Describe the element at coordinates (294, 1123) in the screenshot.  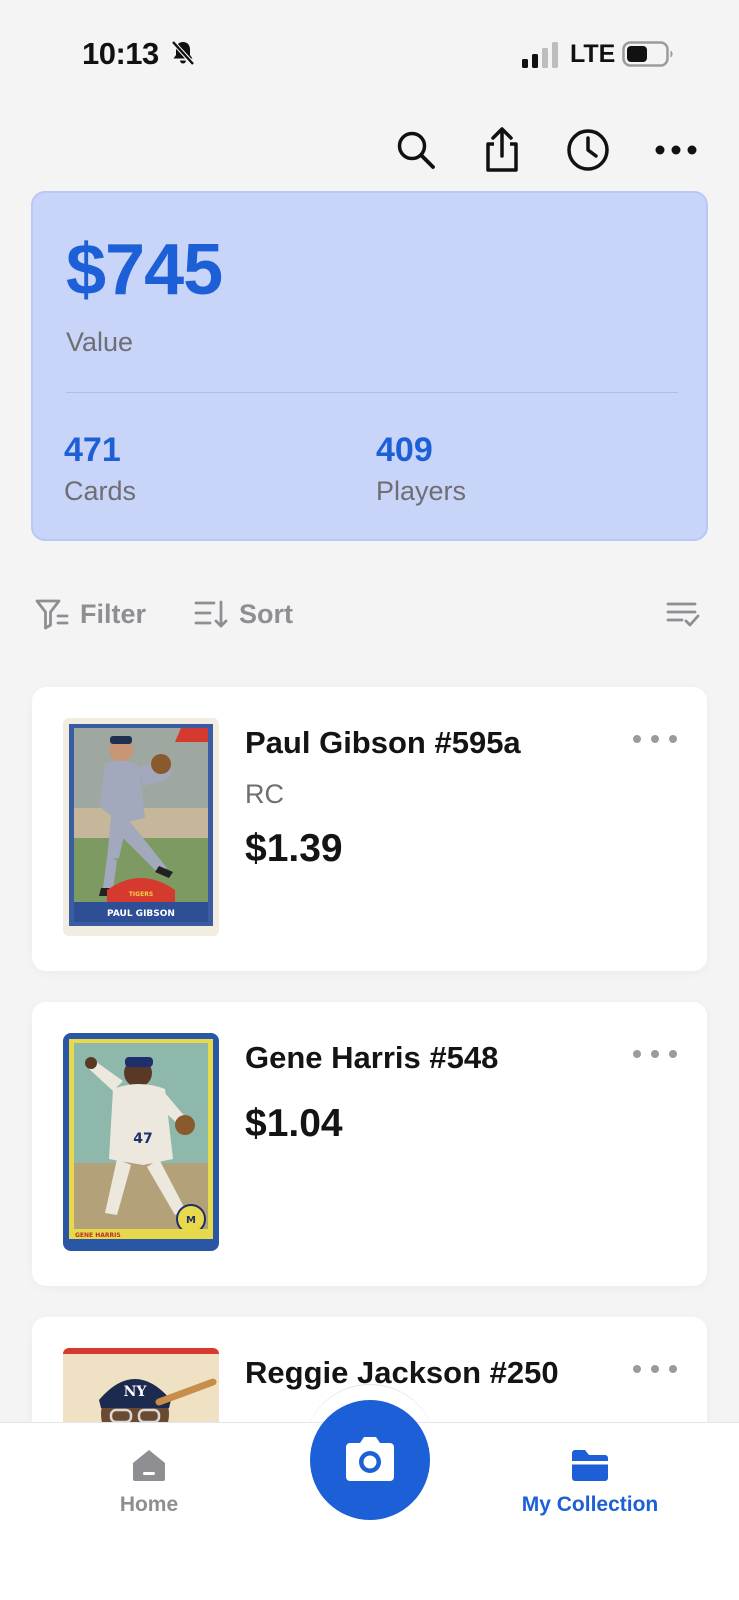
I see `card-price: $1.04` at that location.